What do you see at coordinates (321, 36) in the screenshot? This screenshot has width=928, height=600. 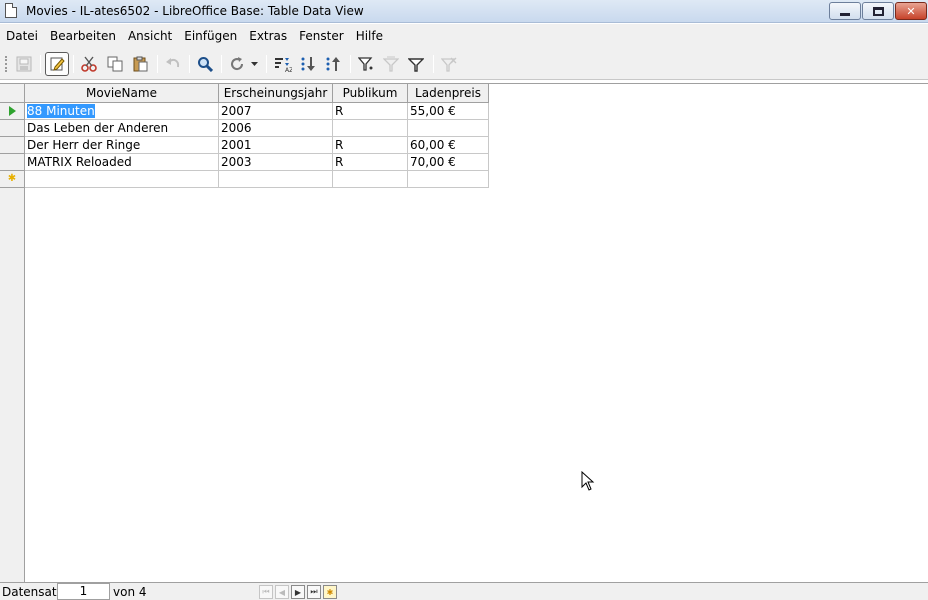 I see `menu-fenster: Fenster` at bounding box center [321, 36].